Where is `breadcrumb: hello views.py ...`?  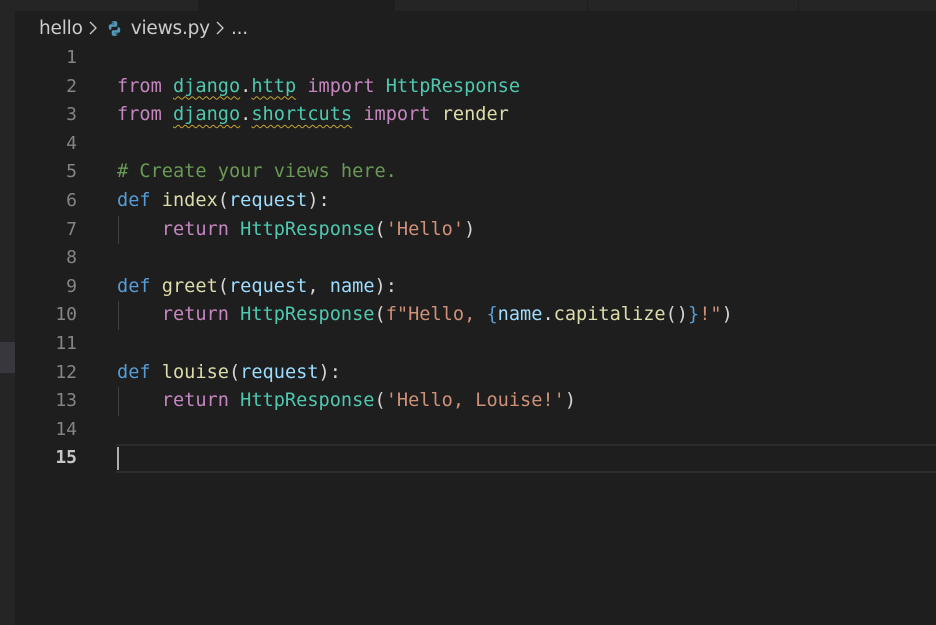 breadcrumb: hello views.py ... is located at coordinates (143, 28).